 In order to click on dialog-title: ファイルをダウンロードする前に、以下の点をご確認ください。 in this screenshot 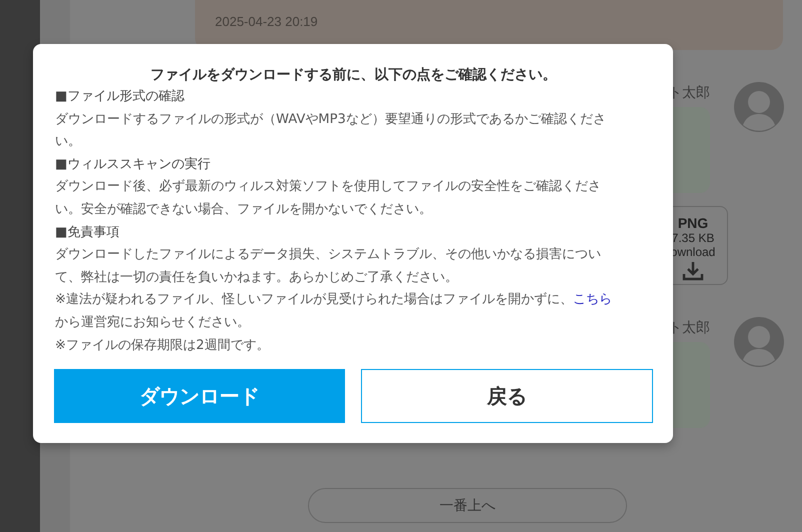, I will do `click(354, 75)`.